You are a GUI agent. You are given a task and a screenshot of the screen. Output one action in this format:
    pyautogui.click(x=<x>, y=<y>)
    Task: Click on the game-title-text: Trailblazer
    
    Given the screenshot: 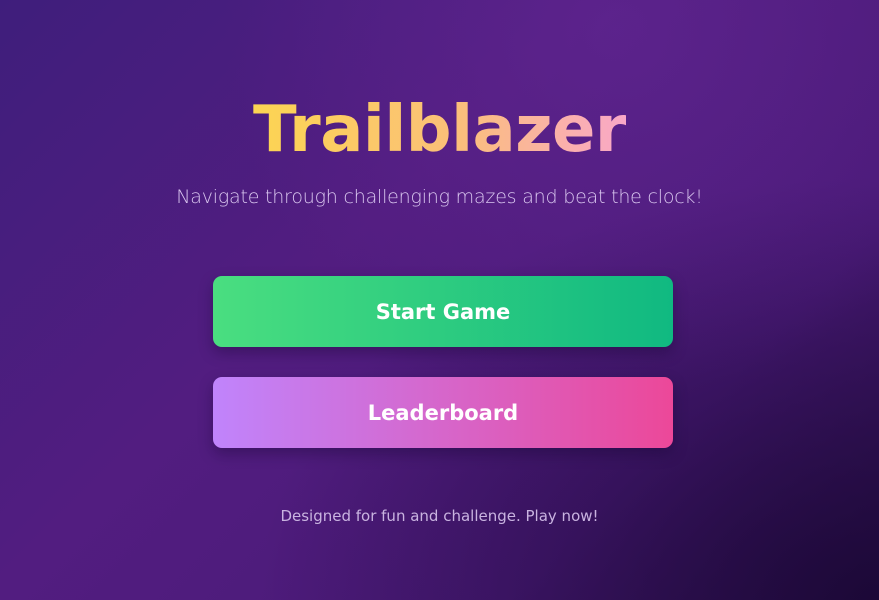 What is the action you would take?
    pyautogui.click(x=439, y=130)
    